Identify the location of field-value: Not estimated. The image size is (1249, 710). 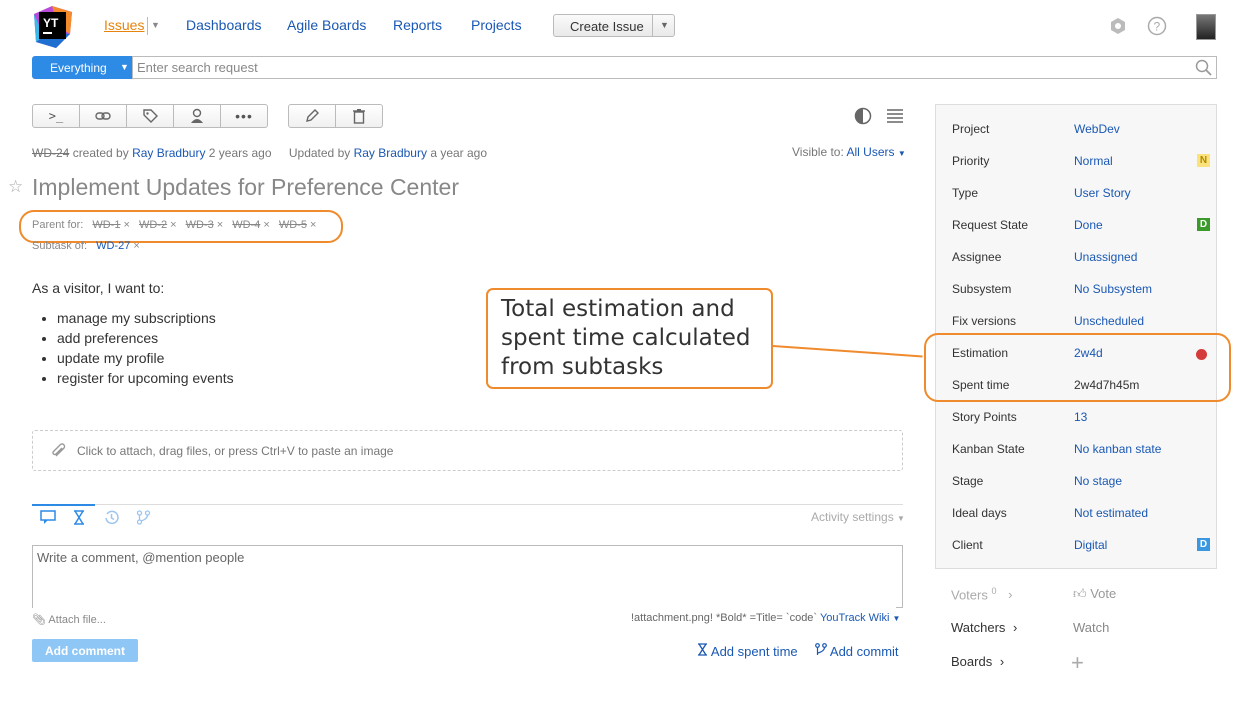
(1111, 513).